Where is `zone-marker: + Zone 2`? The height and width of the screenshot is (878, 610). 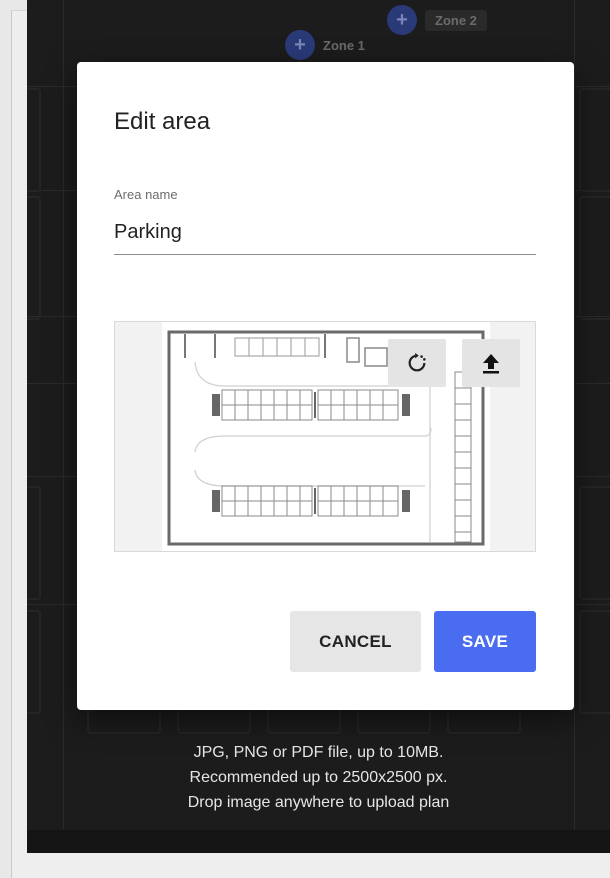
zone-marker: + Zone 2 is located at coordinates (437, 20).